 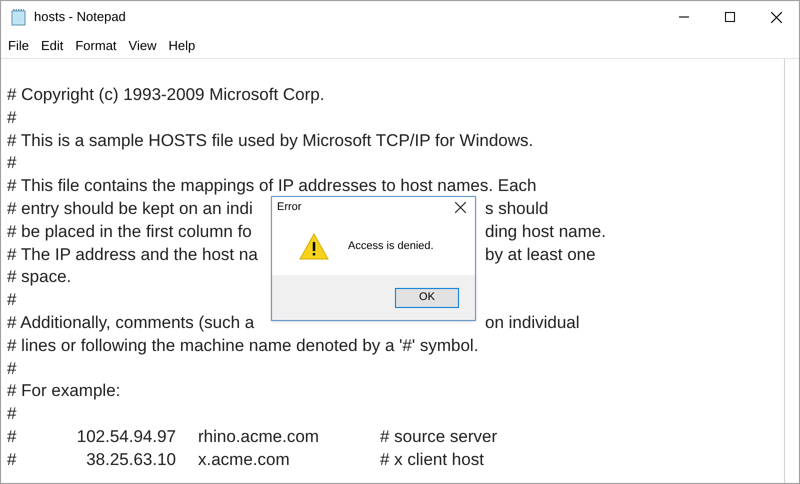 I want to click on maximize-icon, so click(x=730, y=17).